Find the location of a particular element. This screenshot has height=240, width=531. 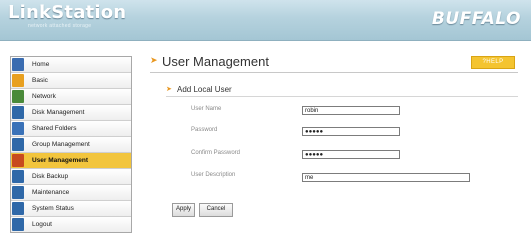

brand-title: LinkStation is located at coordinates (67, 12).